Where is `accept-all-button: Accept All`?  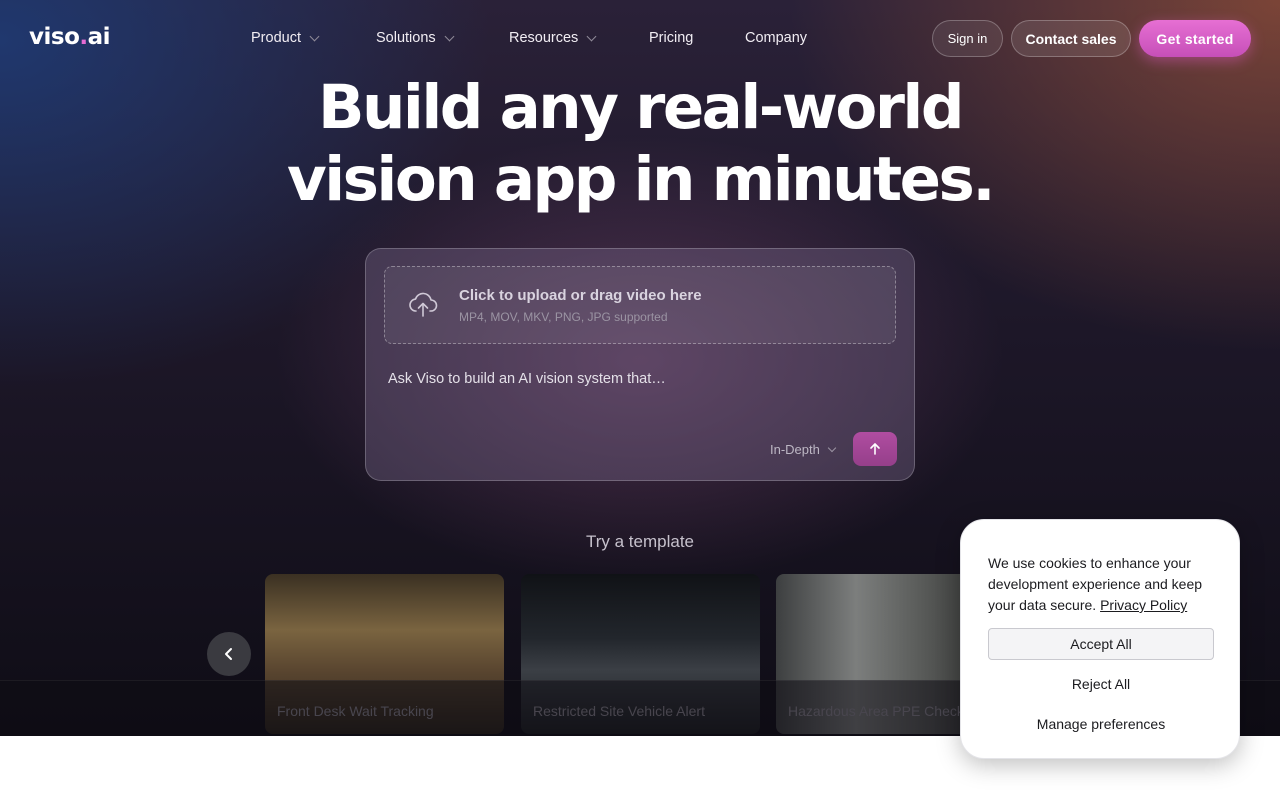
accept-all-button: Accept All is located at coordinates (1101, 644).